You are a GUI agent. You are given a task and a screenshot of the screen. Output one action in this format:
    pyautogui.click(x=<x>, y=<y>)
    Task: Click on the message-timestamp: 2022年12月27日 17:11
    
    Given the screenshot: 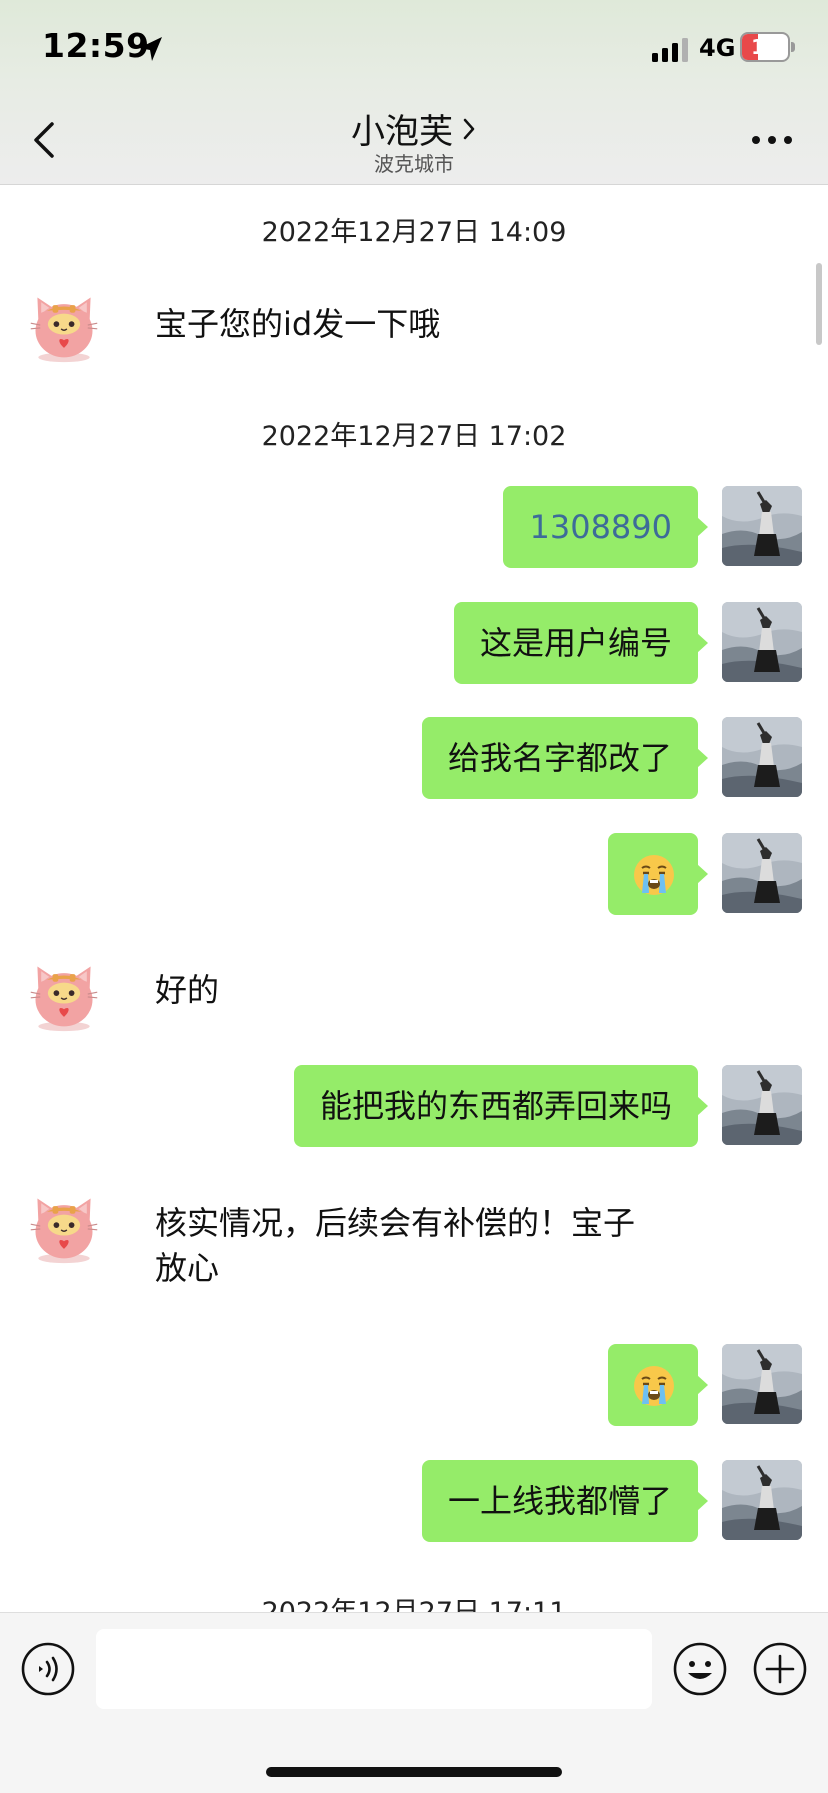 What is the action you would take?
    pyautogui.click(x=414, y=1601)
    